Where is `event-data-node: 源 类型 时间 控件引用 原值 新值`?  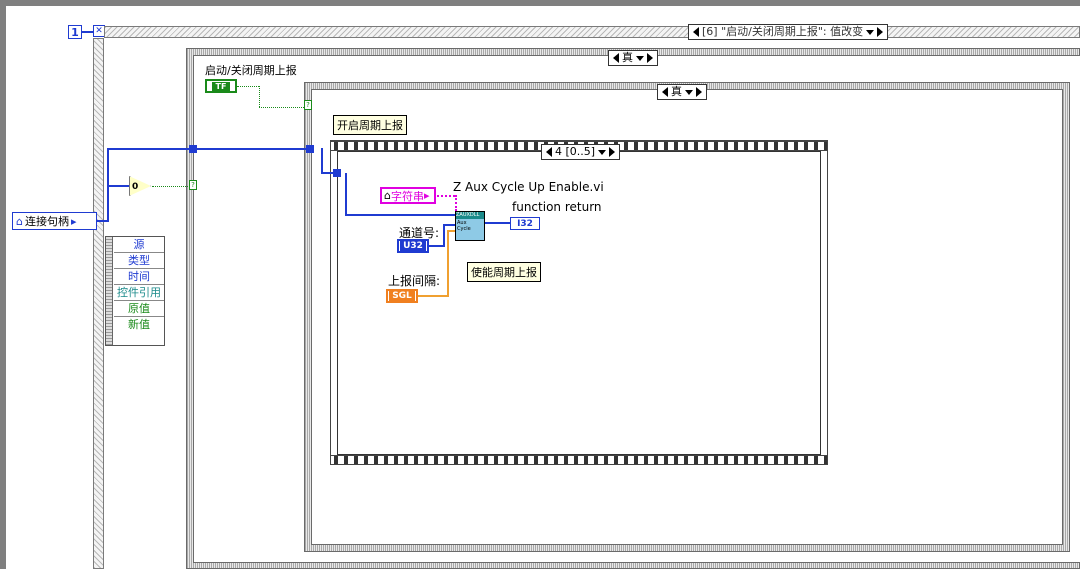
event-data-node: 源 类型 时间 控件引用 原值 新值 is located at coordinates (135, 291).